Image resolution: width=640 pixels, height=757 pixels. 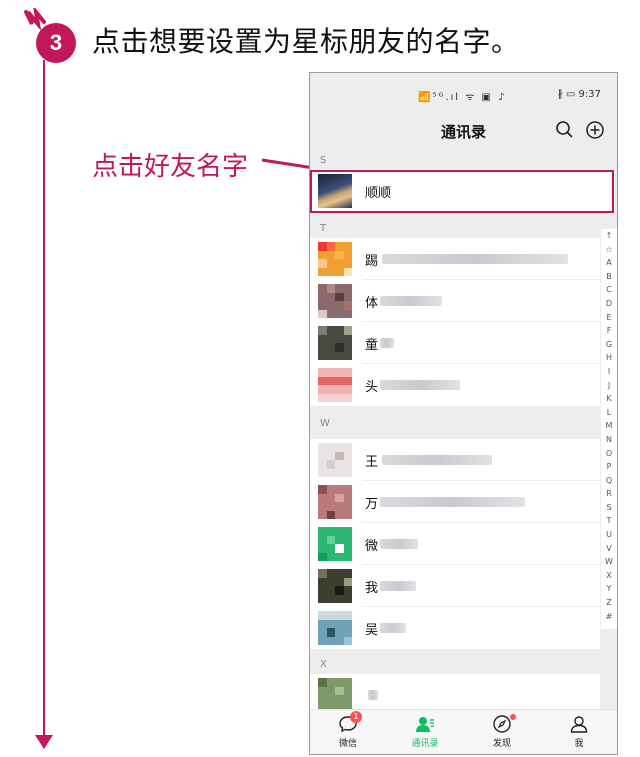 I want to click on index-letter: L, so click(x=609, y=413).